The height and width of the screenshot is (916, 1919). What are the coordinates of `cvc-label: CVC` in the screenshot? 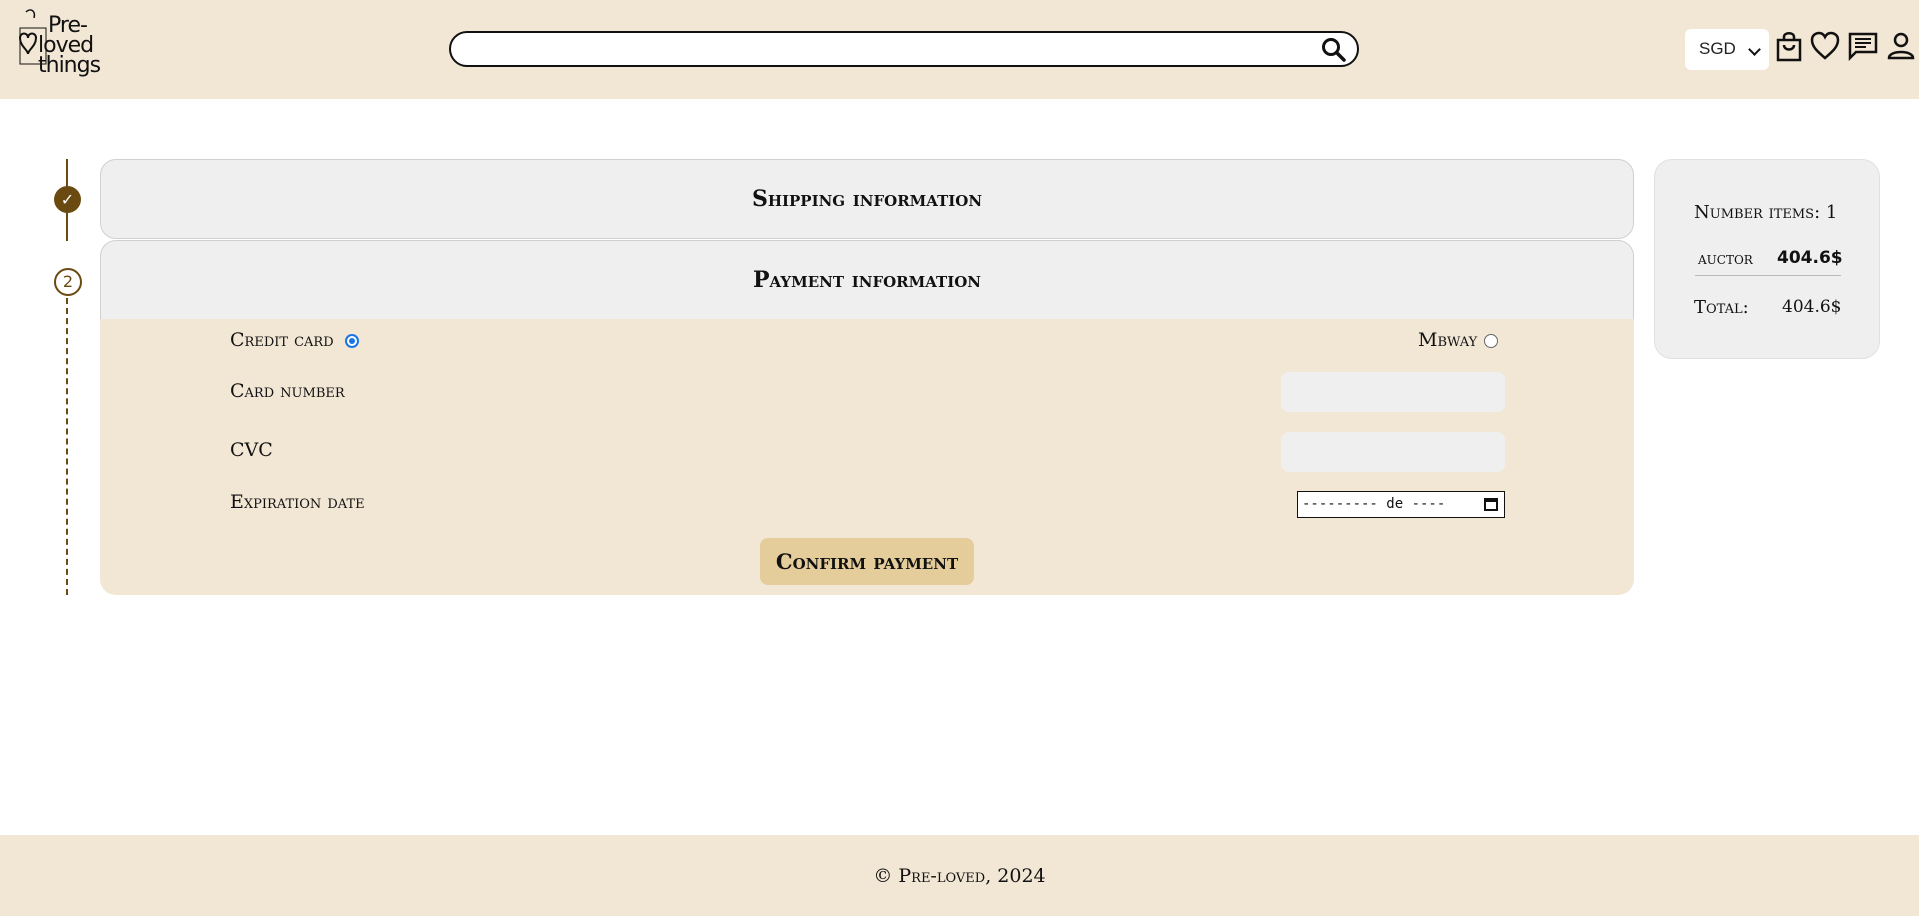 It's located at (251, 450).